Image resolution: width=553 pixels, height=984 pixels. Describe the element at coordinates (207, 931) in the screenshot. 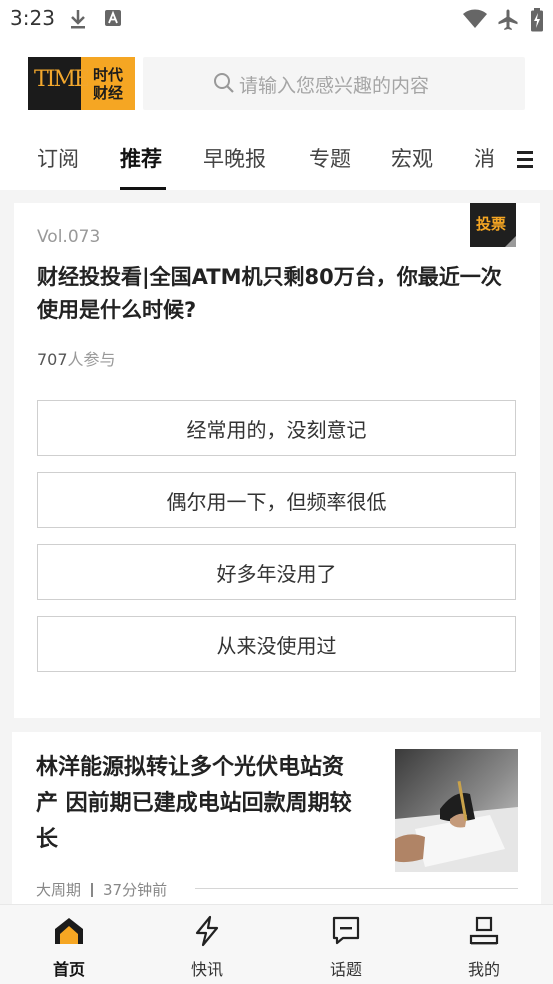

I see `lightning-icon` at that location.